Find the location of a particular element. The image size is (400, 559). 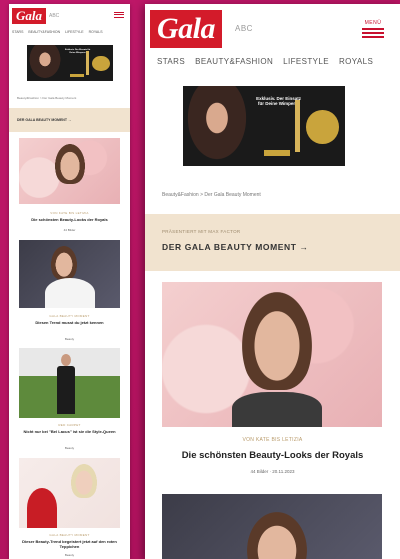

promo-subtitle: Präsentiert mit Max Factor is located at coordinates (201, 231).